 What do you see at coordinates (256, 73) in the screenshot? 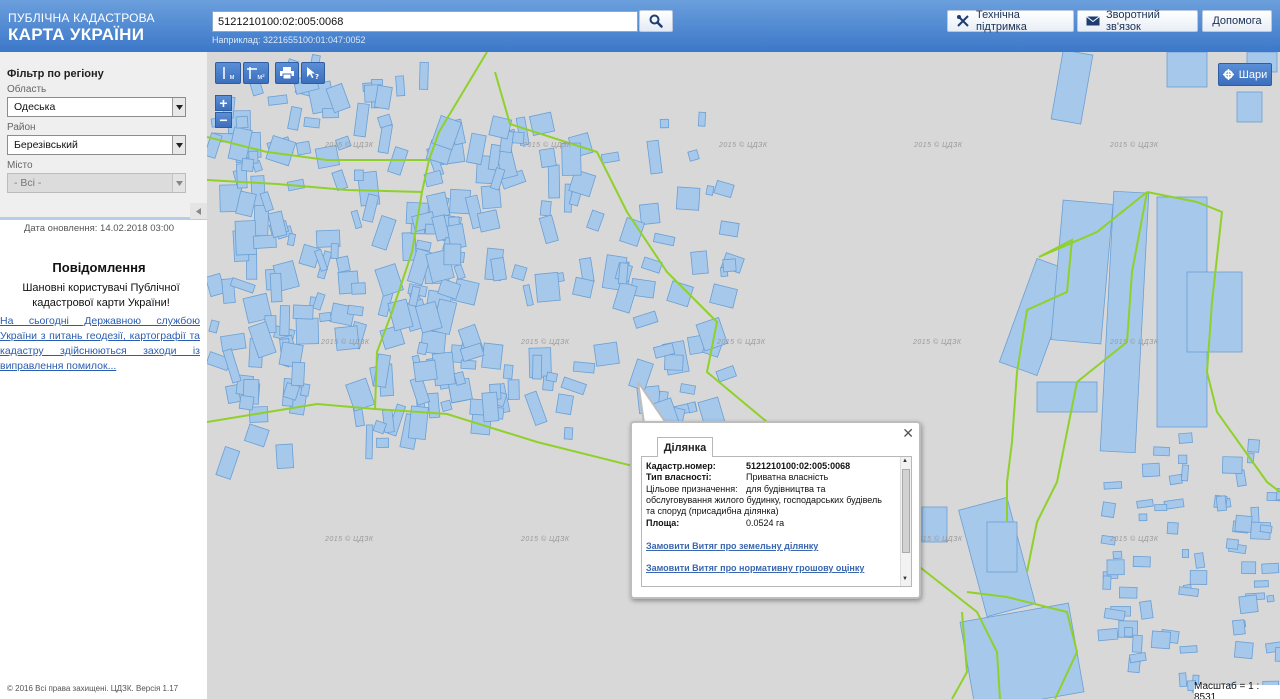
I see `measure-area-button: м²` at bounding box center [256, 73].